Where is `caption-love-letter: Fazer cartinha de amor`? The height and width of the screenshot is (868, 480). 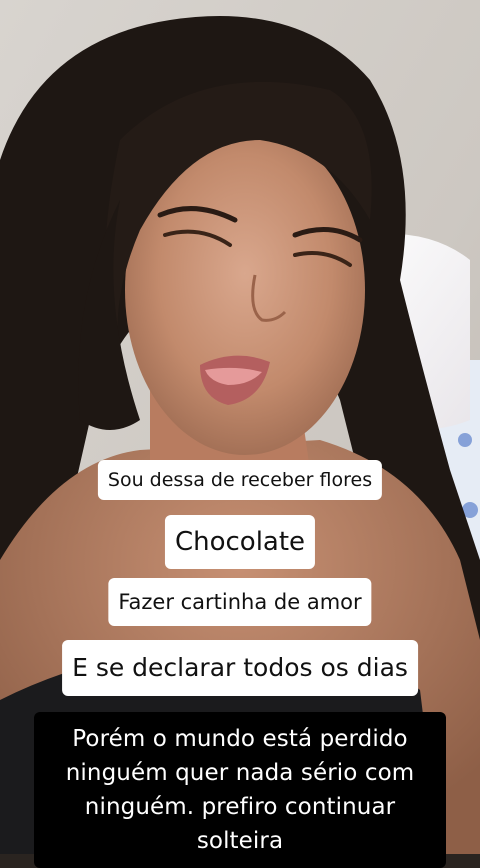
caption-love-letter: Fazer cartinha de amor is located at coordinates (240, 602).